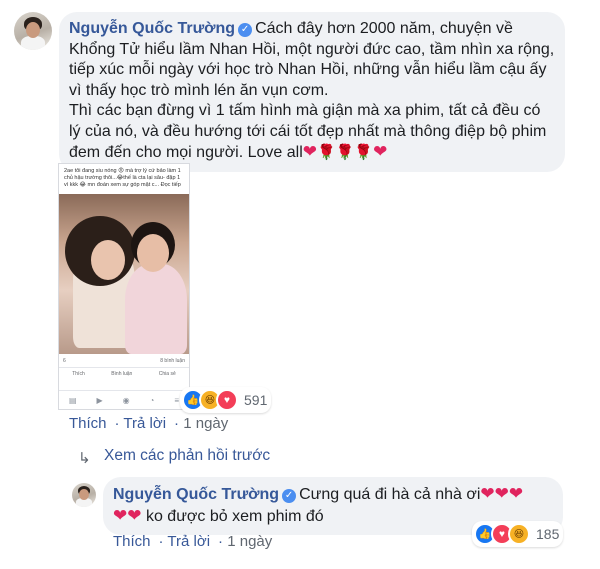  I want to click on embedded-share: Chia sẻ, so click(167, 374).